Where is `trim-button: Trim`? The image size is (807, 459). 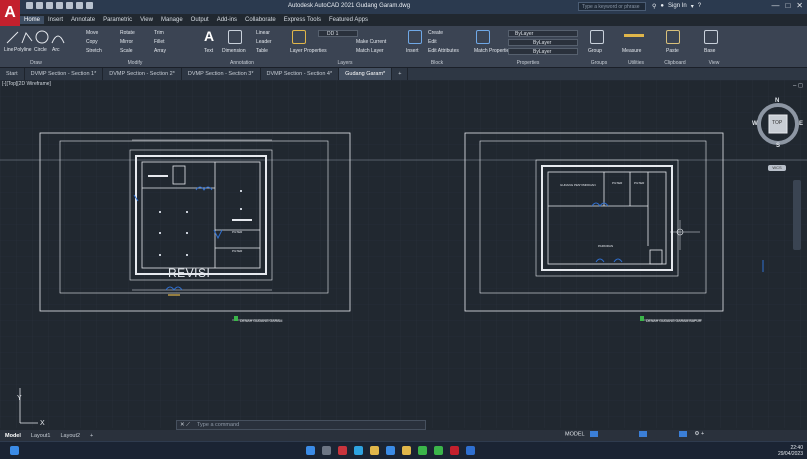
trim-button: Trim is located at coordinates (159, 33).